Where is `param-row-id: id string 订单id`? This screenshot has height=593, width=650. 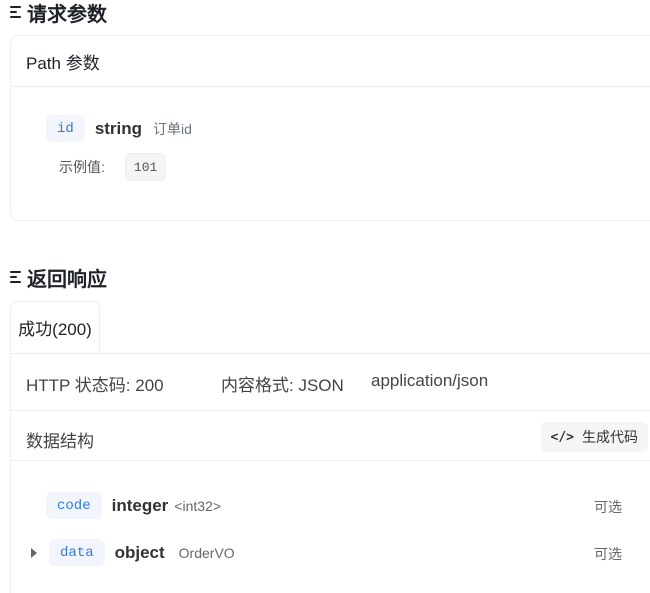 param-row-id: id string 订单id is located at coordinates (119, 128).